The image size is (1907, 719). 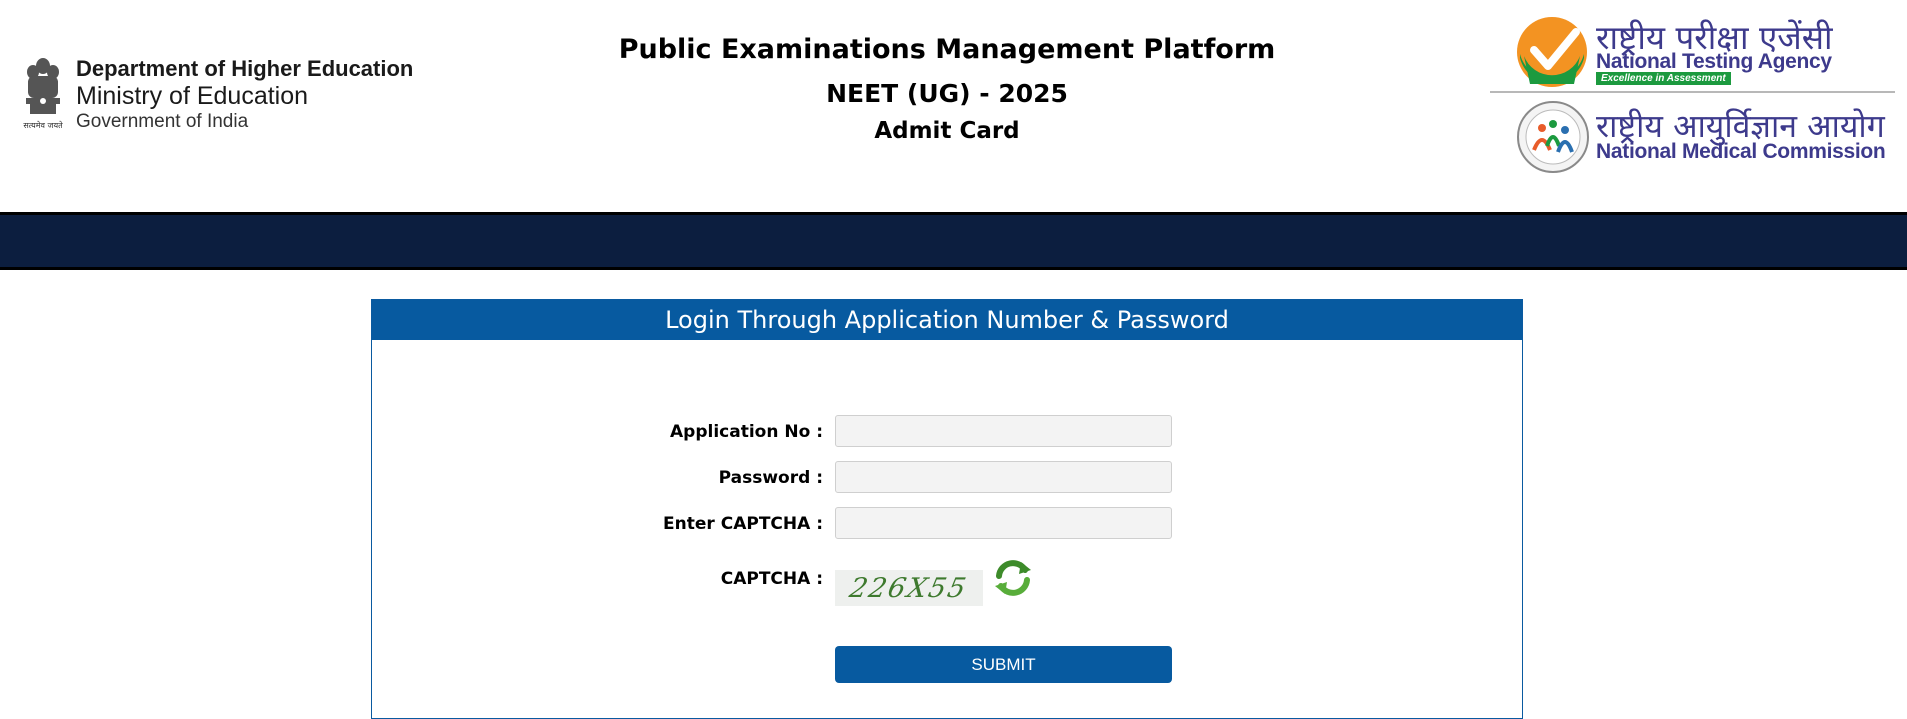 I want to click on department-name: Department of Higher Education, so click(x=245, y=68).